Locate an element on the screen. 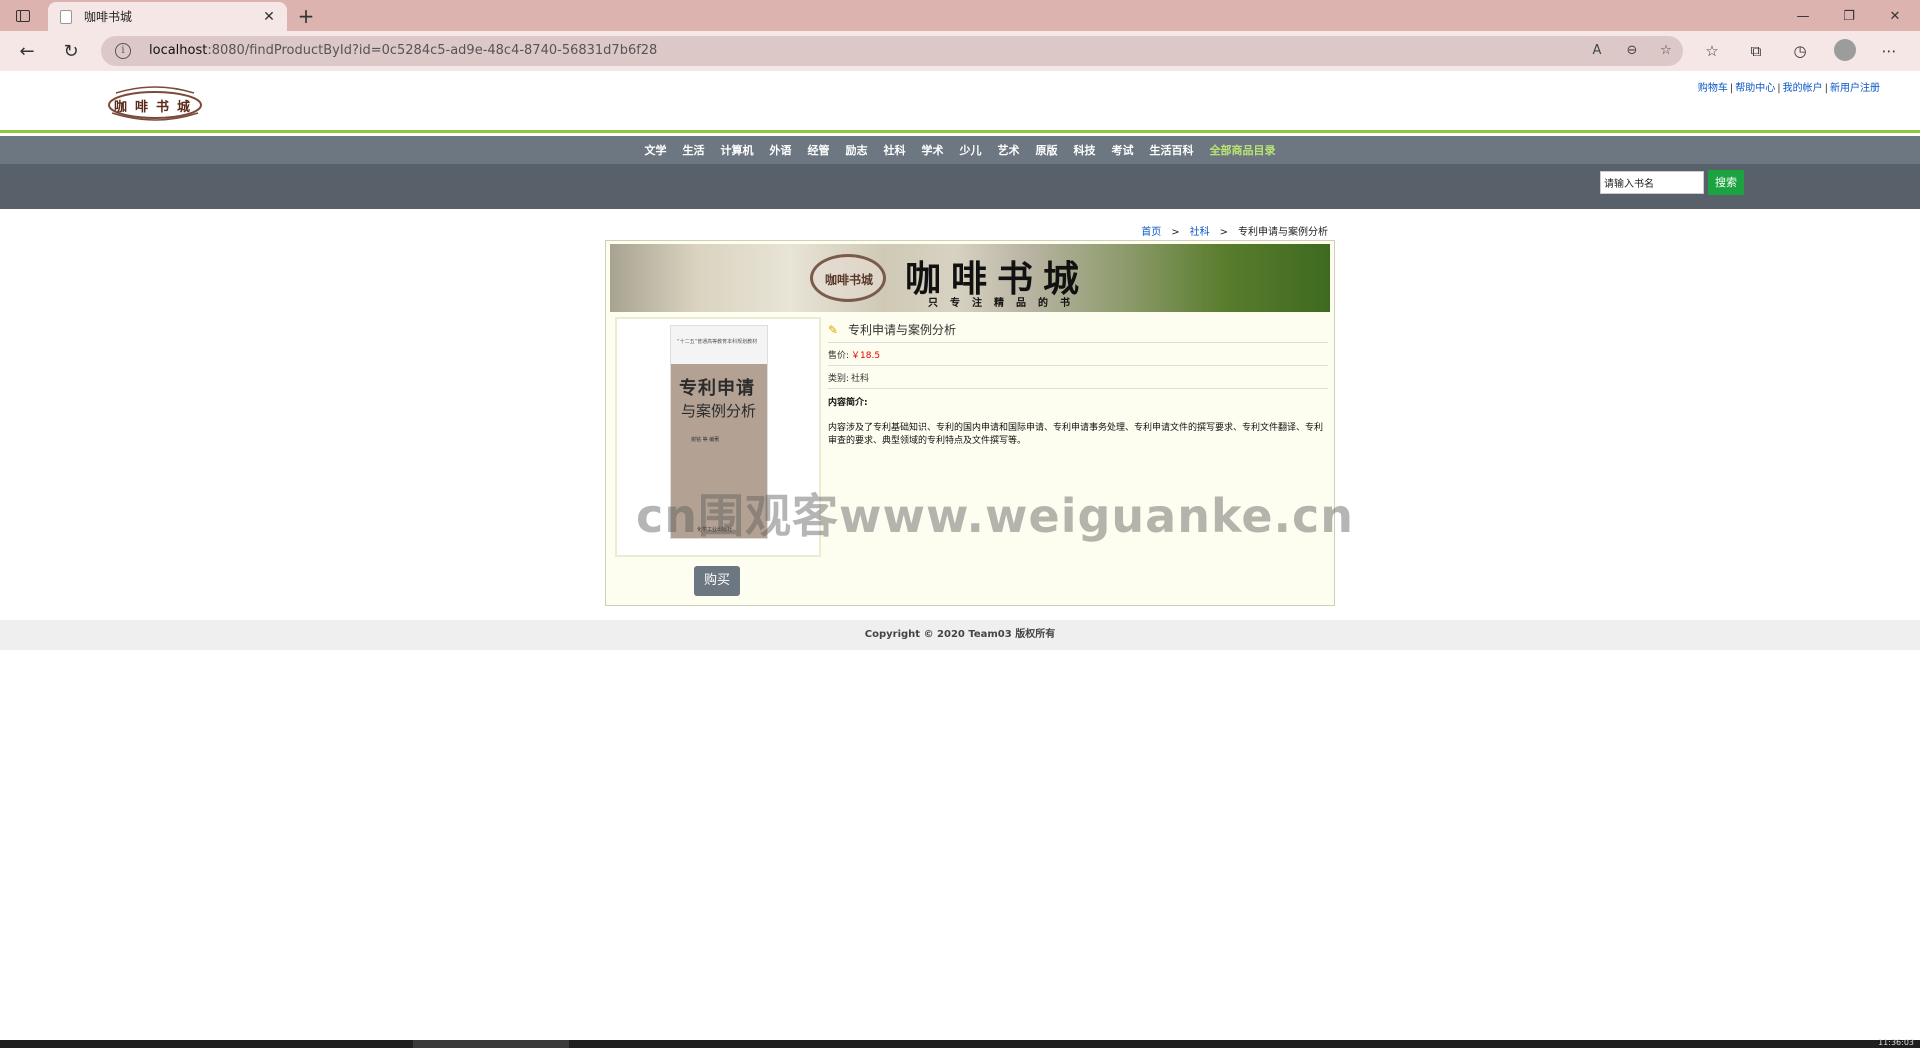 The width and height of the screenshot is (1920, 1048). category-business: 经管 is located at coordinates (819, 150).